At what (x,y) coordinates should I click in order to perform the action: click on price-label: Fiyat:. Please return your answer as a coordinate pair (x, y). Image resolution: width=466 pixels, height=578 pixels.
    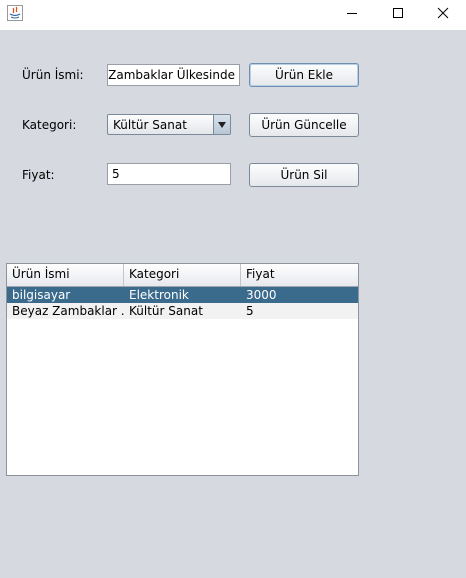
    Looking at the image, I should click on (38, 175).